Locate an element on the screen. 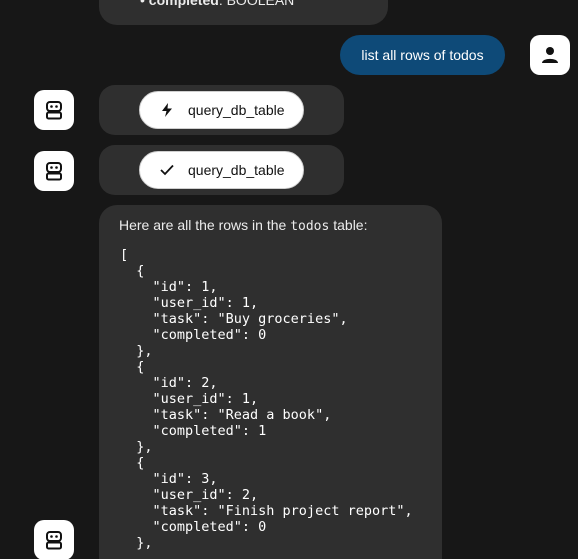  user-avatar is located at coordinates (550, 55).